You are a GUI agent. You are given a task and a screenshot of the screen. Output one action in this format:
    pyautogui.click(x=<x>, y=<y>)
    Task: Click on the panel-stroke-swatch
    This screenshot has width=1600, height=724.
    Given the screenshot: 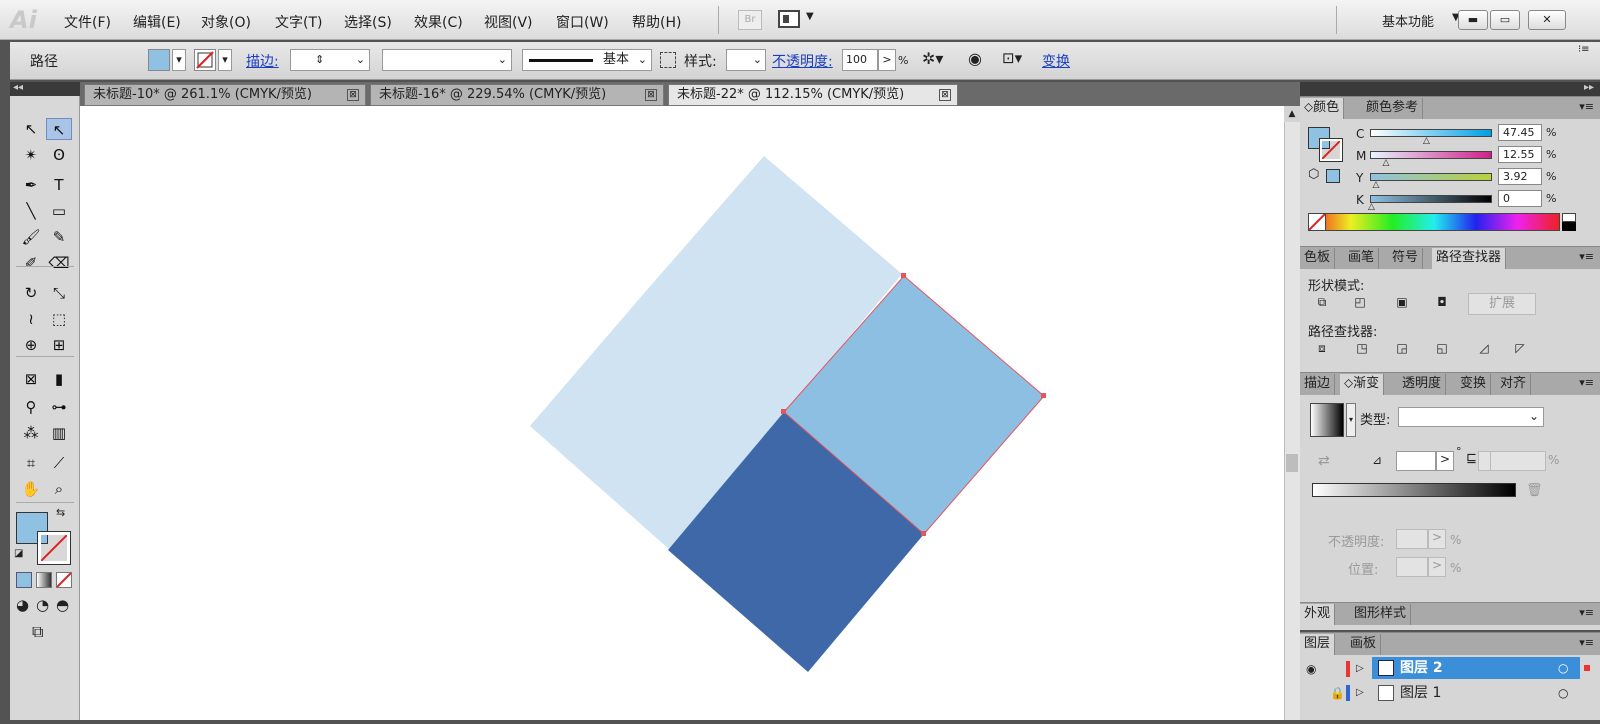 What is the action you would take?
    pyautogui.click(x=1331, y=150)
    